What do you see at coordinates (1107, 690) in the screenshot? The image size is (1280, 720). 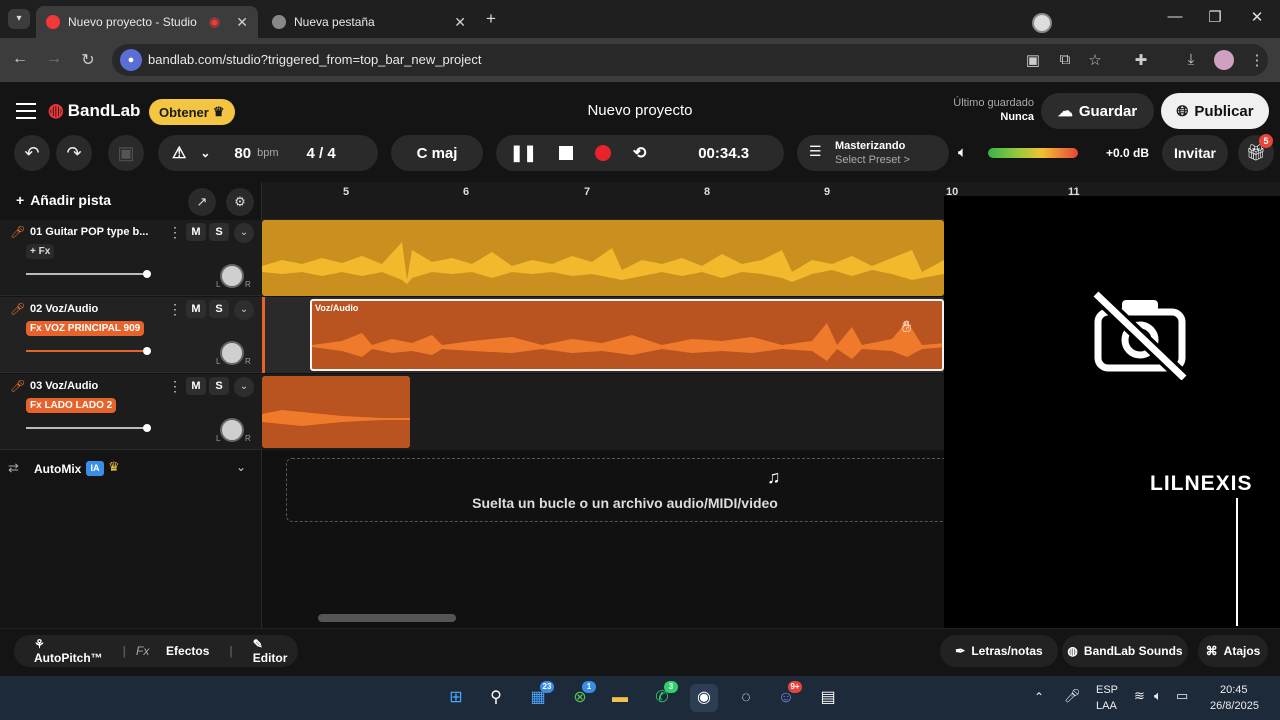 I see `lang-code: ESP` at bounding box center [1107, 690].